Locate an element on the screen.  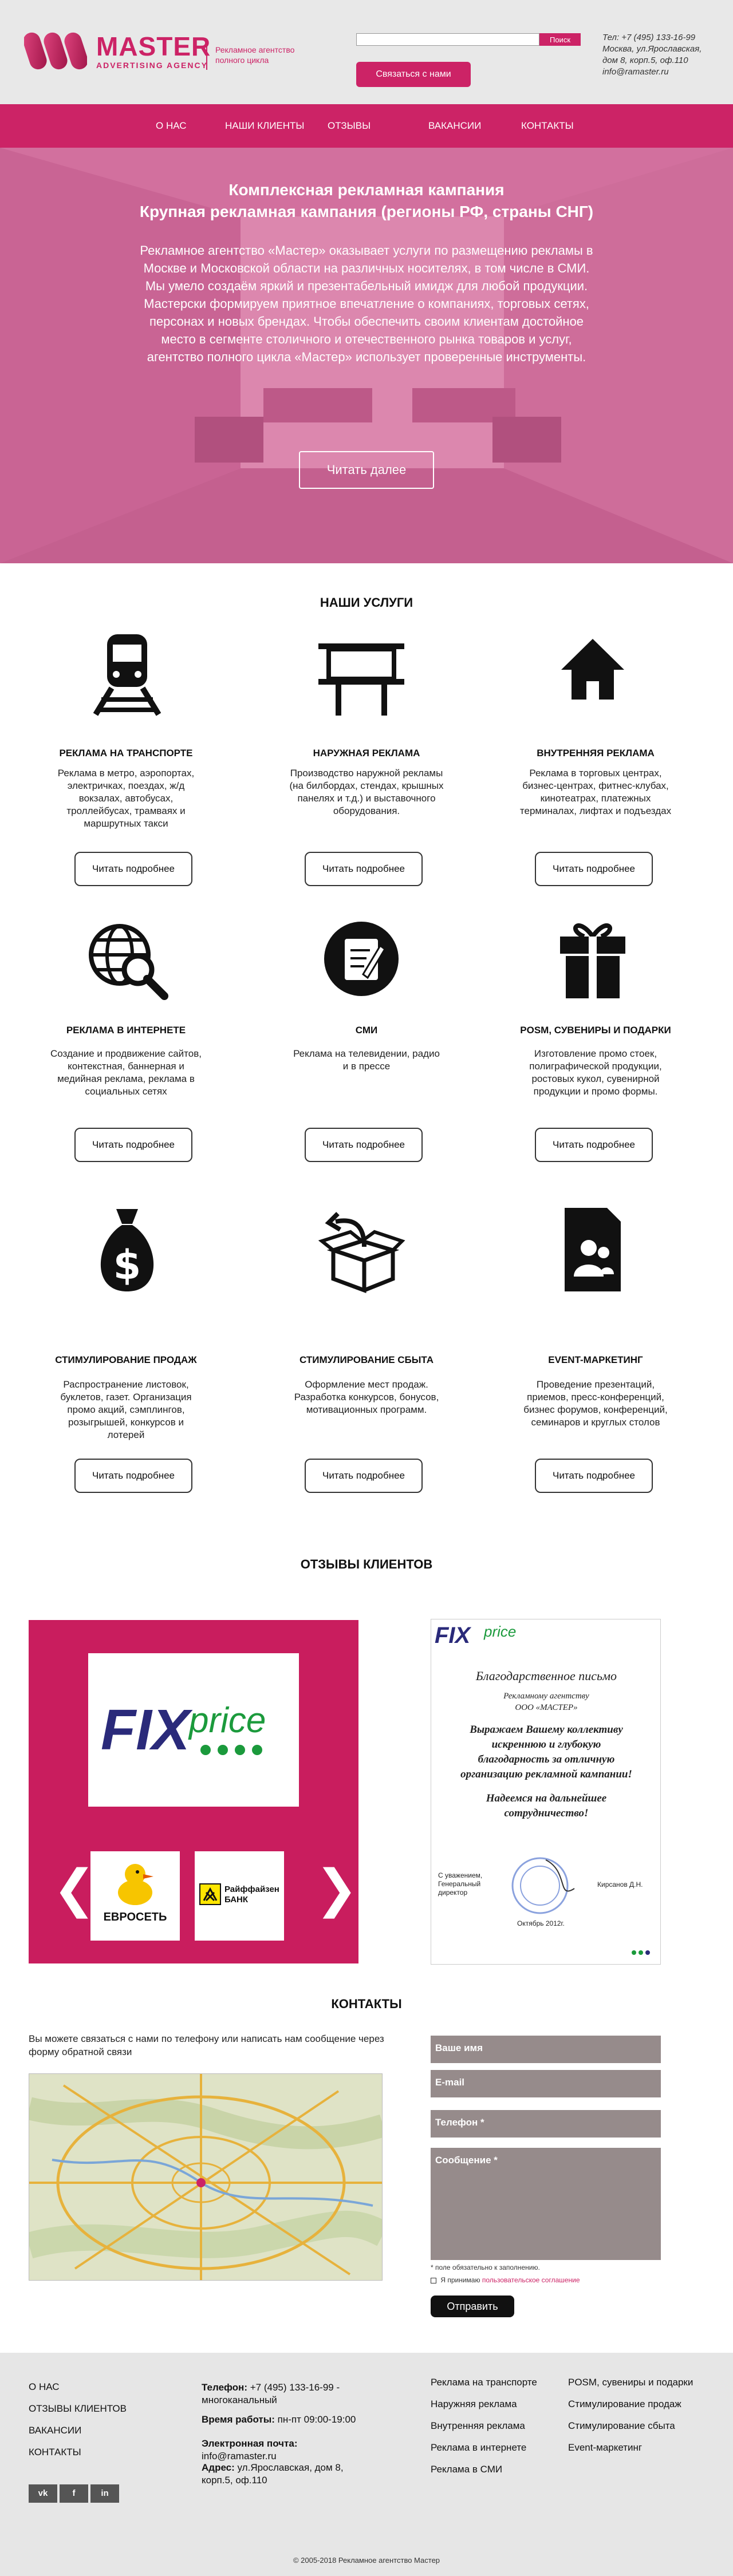
contact-us-button: Связаться с нами is located at coordinates (413, 74).